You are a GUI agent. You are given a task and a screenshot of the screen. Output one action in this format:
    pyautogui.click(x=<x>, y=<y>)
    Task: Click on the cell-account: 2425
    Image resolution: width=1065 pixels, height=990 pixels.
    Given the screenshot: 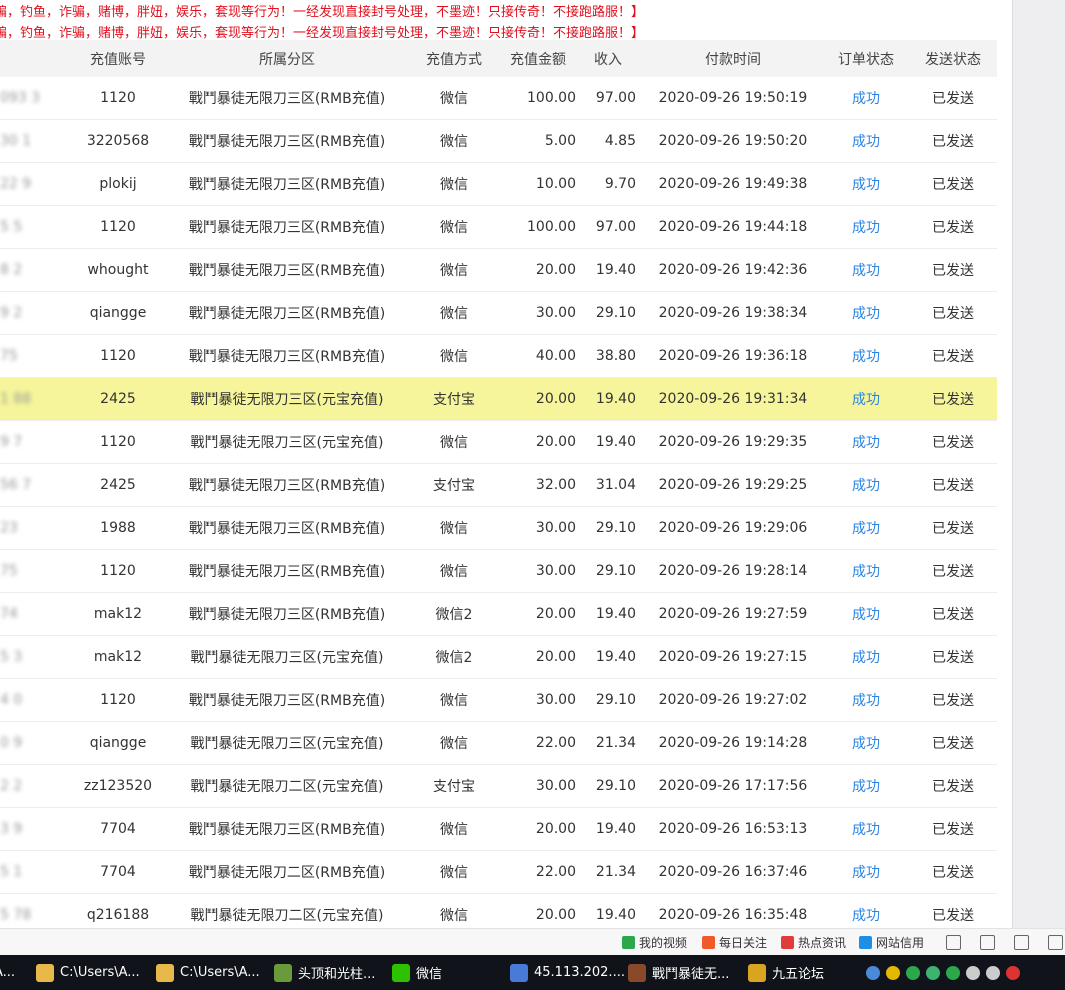 What is the action you would take?
    pyautogui.click(x=118, y=485)
    